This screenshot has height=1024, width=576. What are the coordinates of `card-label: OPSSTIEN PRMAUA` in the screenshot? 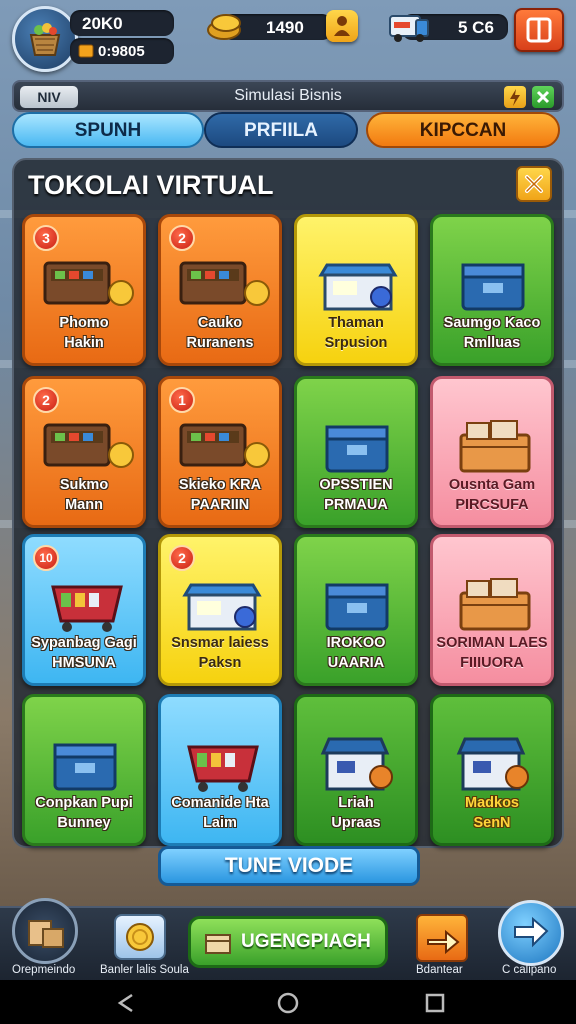 It's located at (356, 495).